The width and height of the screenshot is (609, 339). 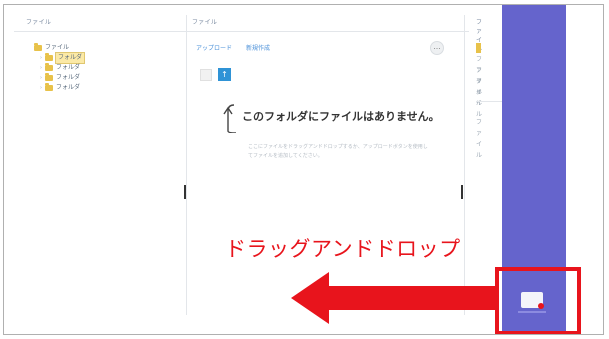 I want to click on header-divider, so click(x=241, y=31).